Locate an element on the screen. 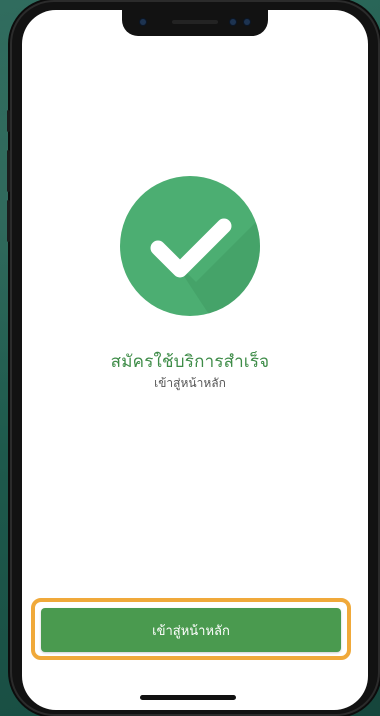 This screenshot has height=716, width=380. speaker-grille is located at coordinates (195, 22).